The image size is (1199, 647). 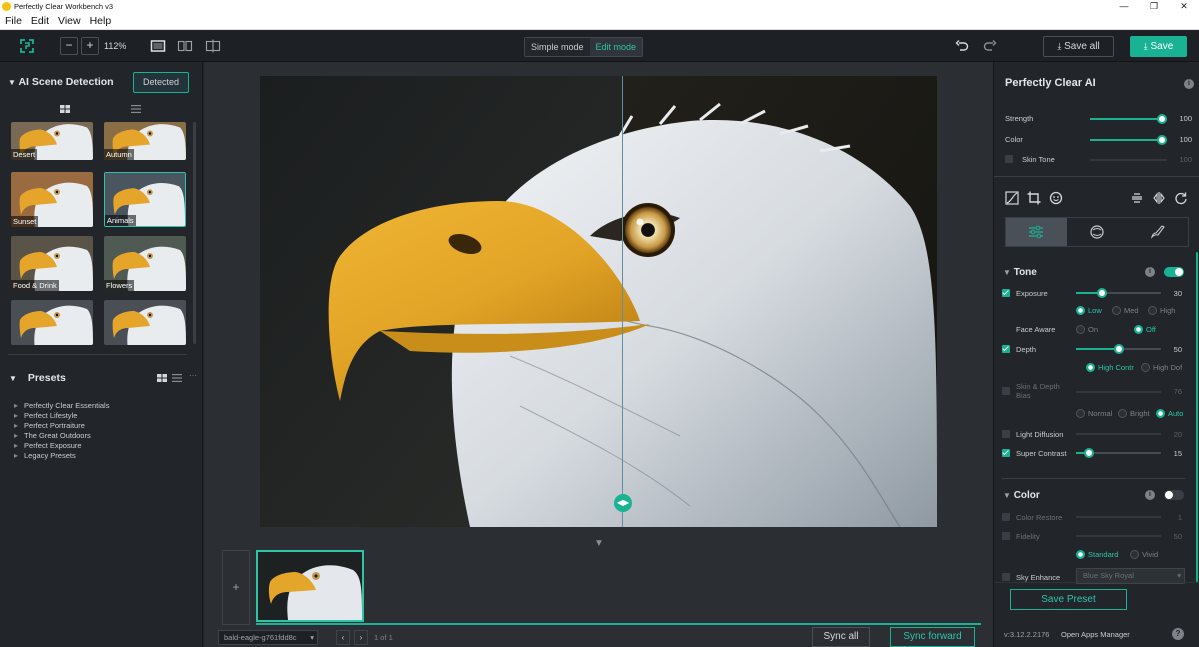 What do you see at coordinates (185, 46) in the screenshot?
I see `side-by-side-icon` at bounding box center [185, 46].